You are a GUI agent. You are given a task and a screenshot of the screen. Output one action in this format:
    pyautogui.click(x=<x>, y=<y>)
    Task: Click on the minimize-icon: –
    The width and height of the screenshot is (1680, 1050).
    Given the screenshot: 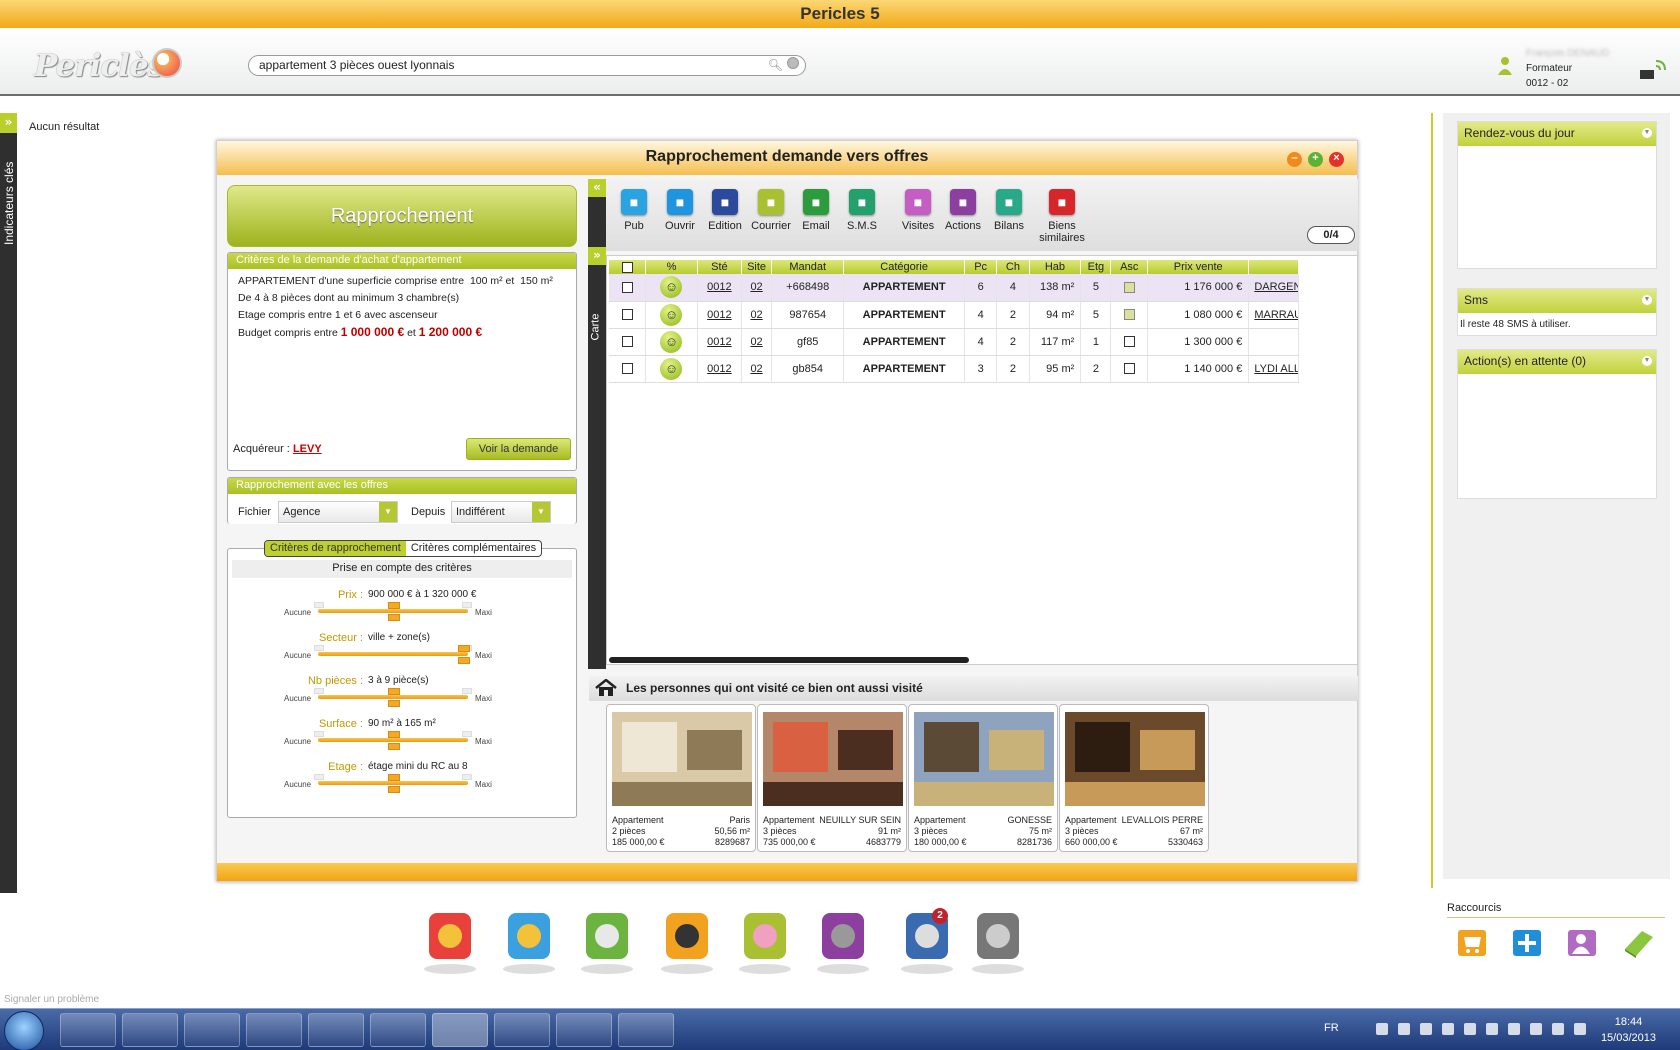 What is the action you would take?
    pyautogui.click(x=1294, y=159)
    